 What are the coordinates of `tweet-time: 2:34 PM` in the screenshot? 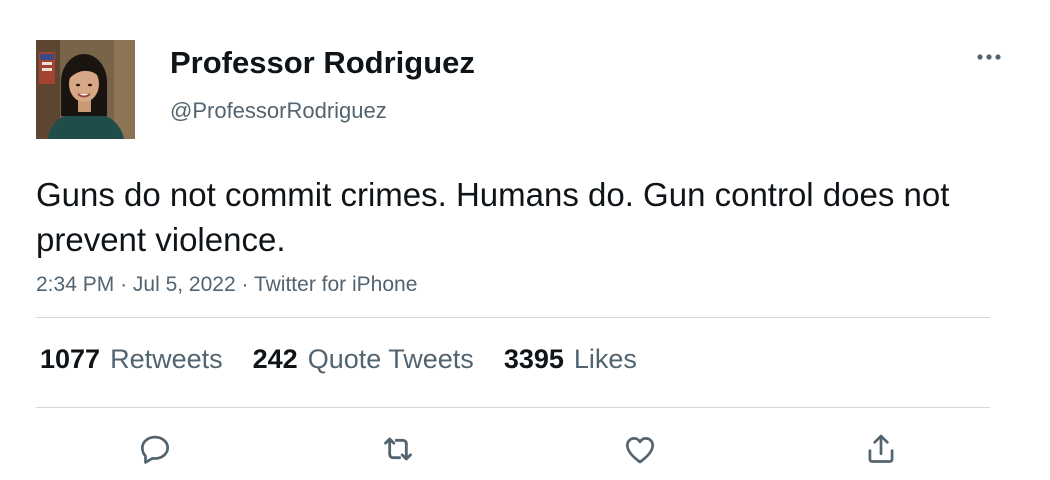 It's located at (75, 284).